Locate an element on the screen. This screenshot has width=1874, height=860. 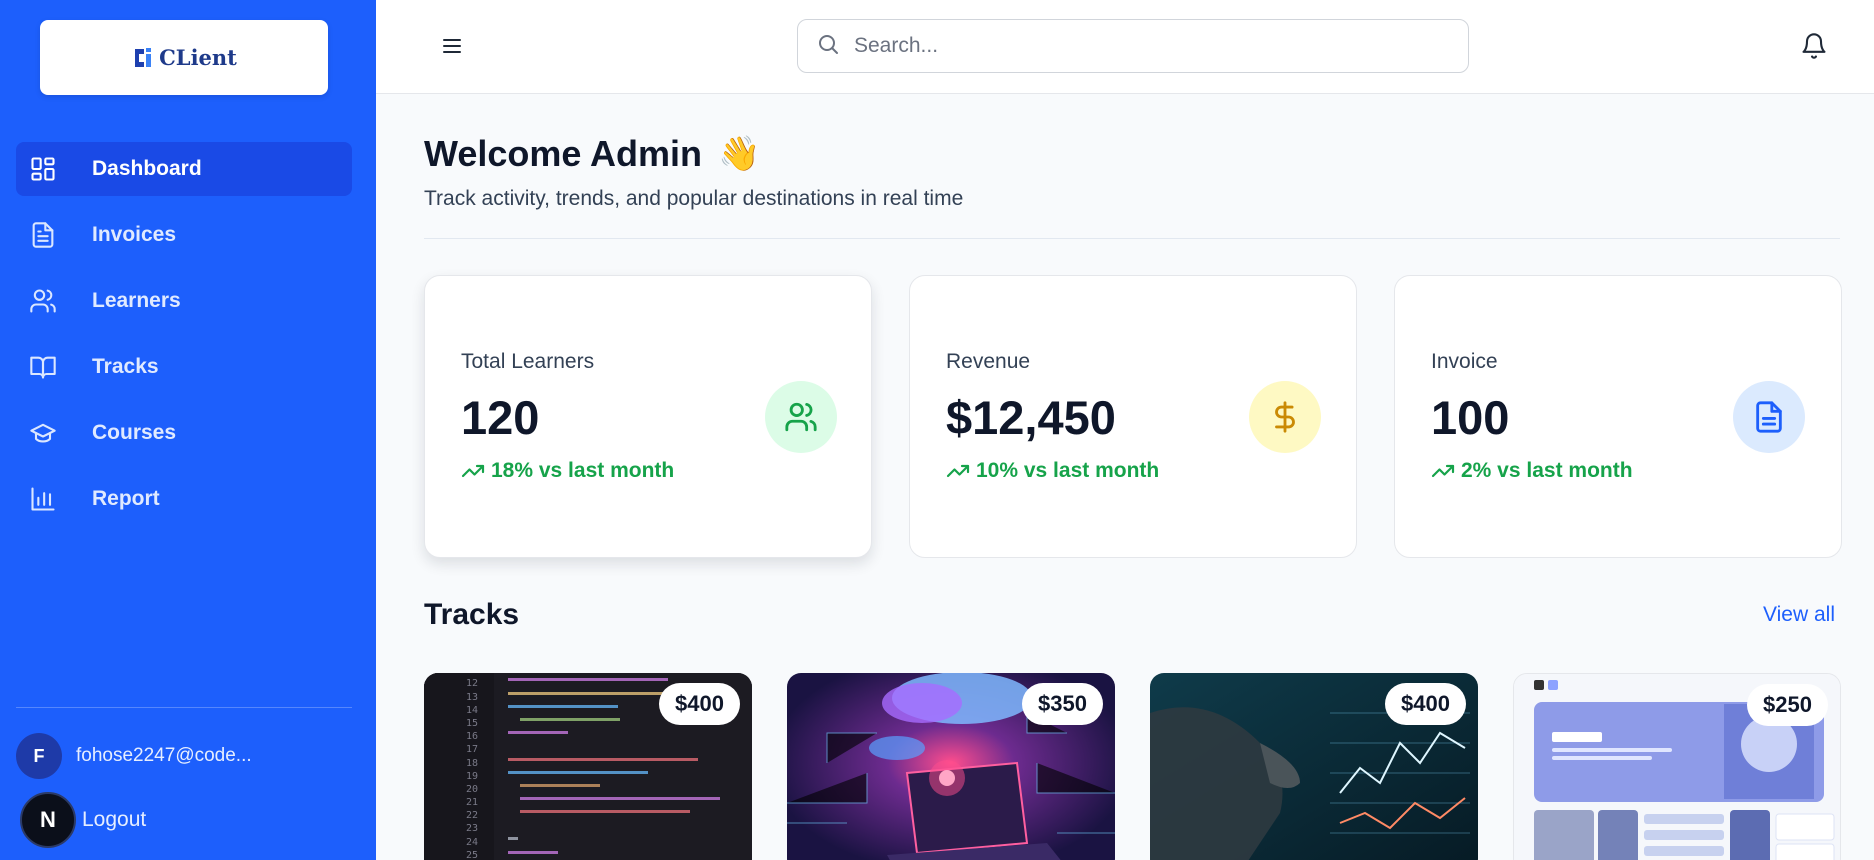
track-card: 12 13 14 15 16 17 18 19 20 21 22 23 24 25 $400 is located at coordinates (588, 766).